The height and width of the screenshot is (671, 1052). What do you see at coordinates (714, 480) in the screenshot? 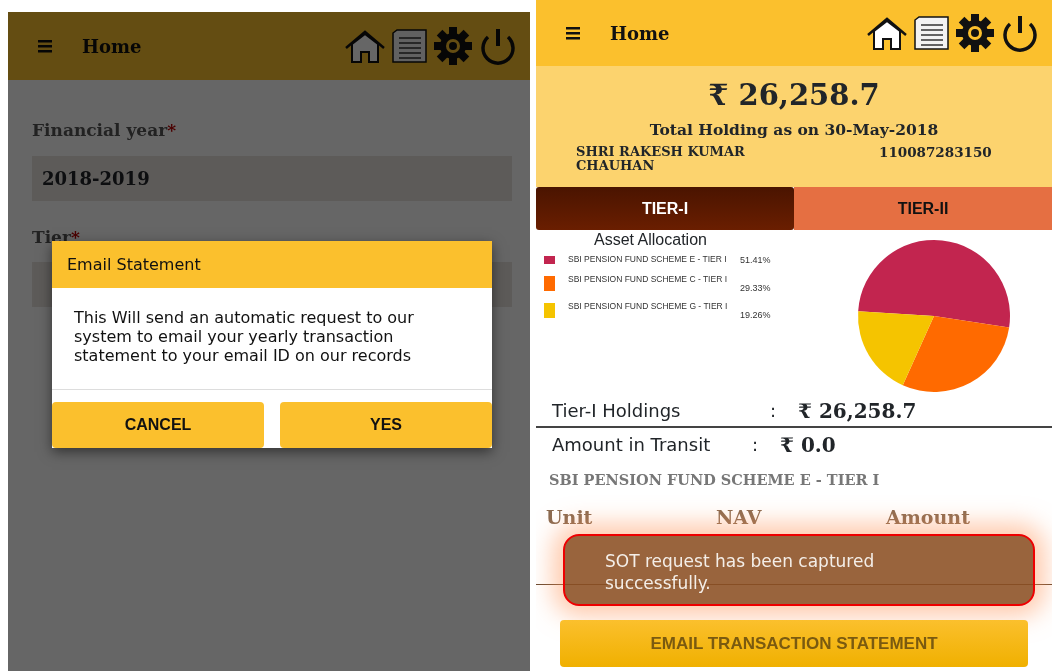
I see `scheme-title: SBI PENSION FUND SCHEME E - TIER I` at bounding box center [714, 480].